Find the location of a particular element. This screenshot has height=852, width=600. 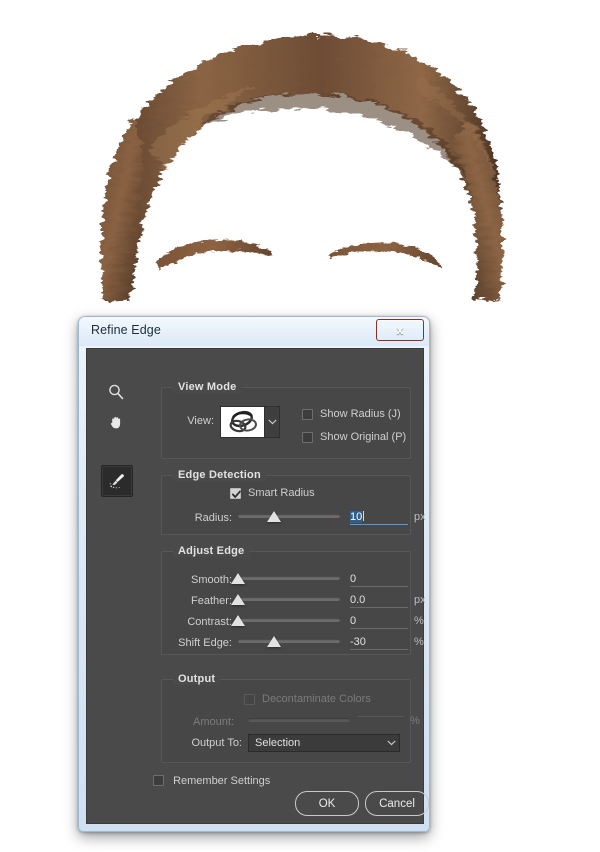

feather-value-field: 0.0 is located at coordinates (379, 601).